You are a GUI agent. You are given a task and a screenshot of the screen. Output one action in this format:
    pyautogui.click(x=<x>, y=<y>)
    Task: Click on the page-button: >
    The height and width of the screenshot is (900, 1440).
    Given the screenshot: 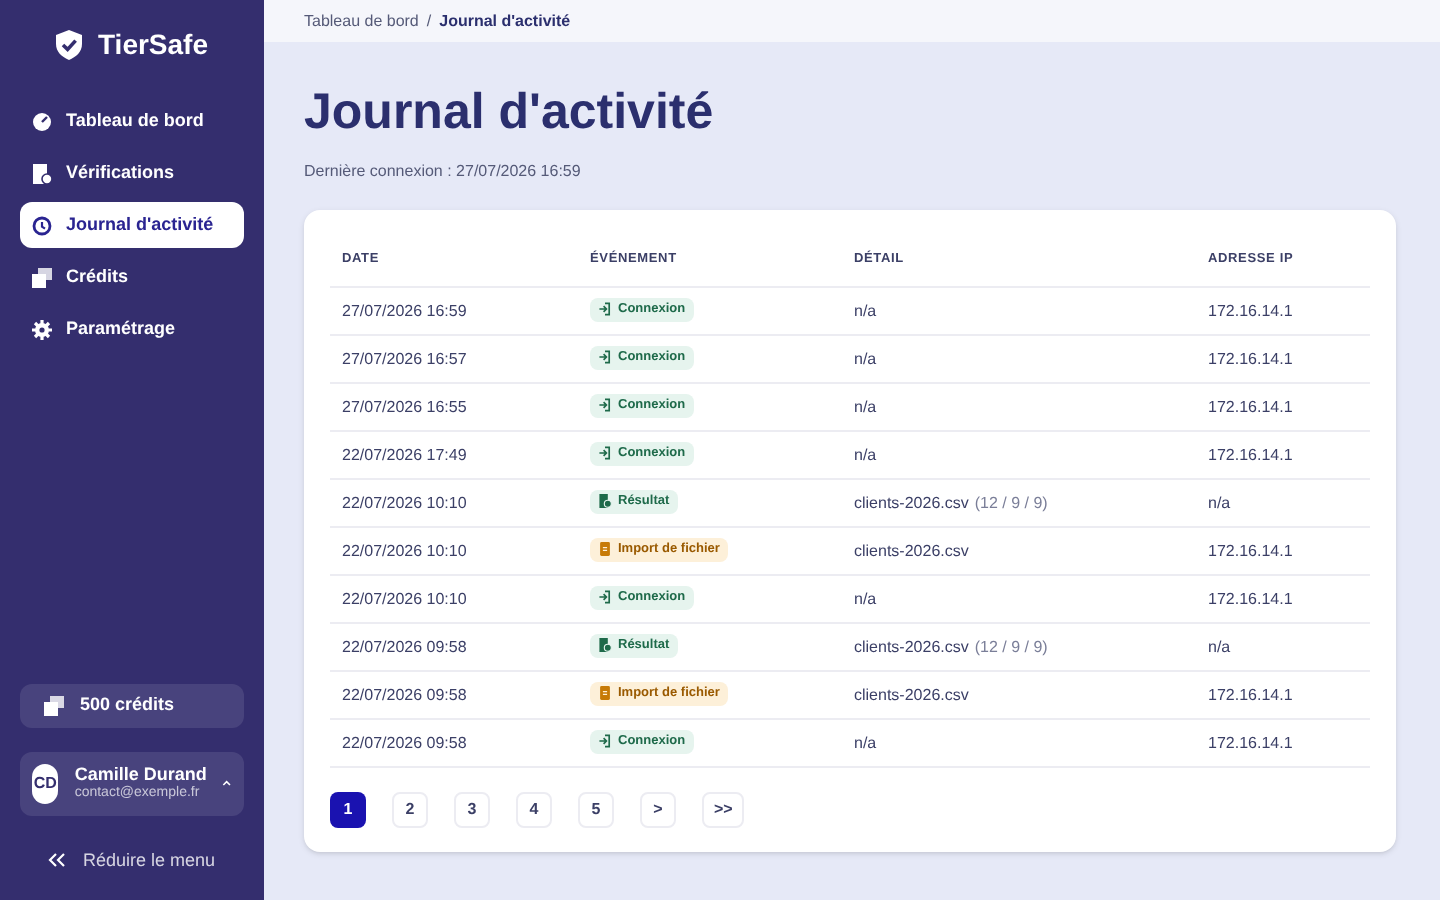 What is the action you would take?
    pyautogui.click(x=658, y=810)
    